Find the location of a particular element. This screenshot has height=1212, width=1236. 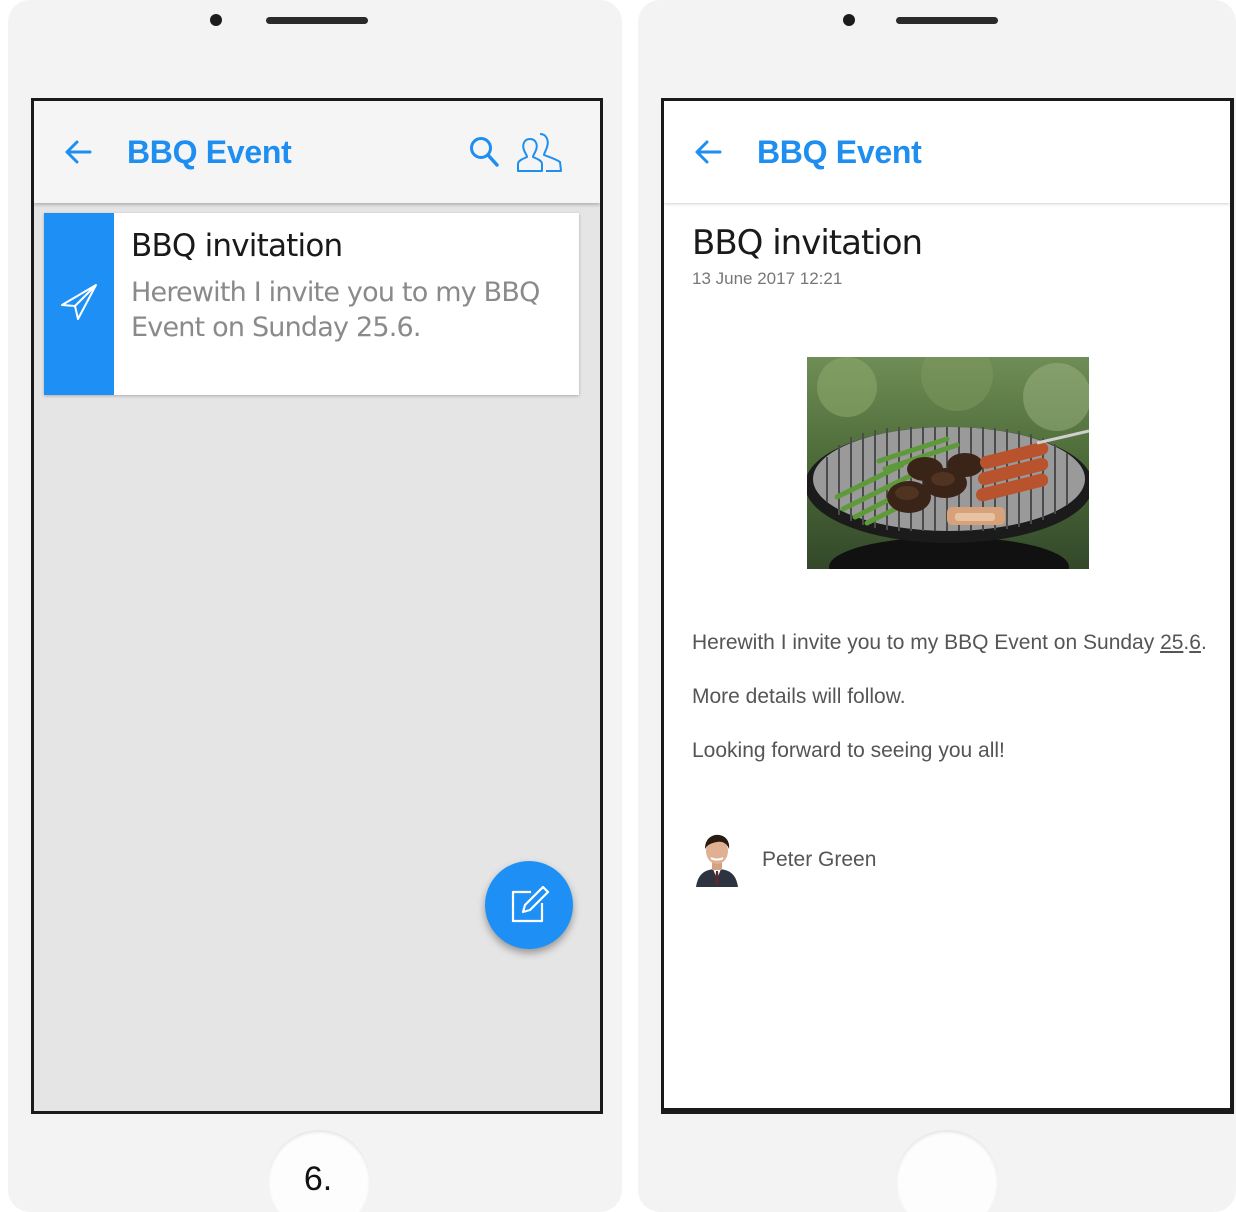

compose-button is located at coordinates (529, 905).